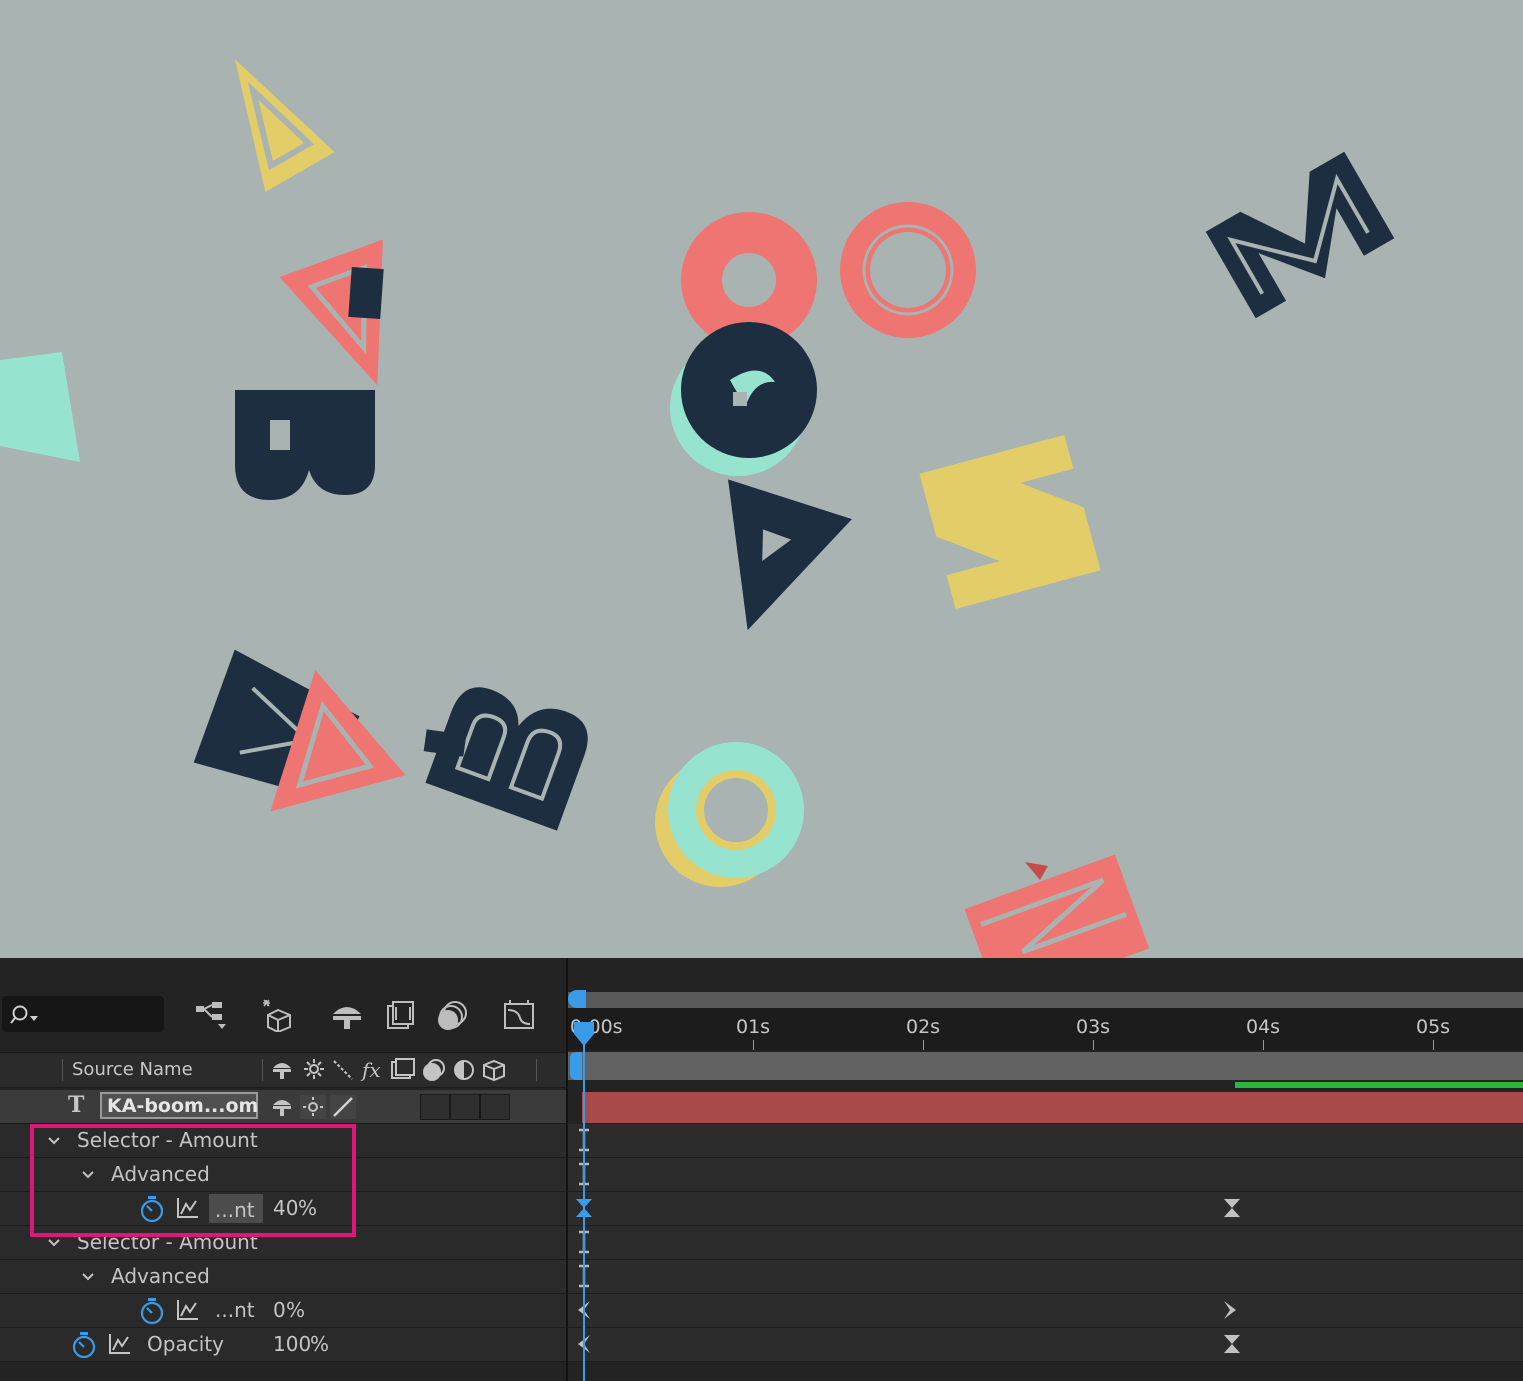  Describe the element at coordinates (1057, 906) in the screenshot. I see `letter-w-red` at that location.